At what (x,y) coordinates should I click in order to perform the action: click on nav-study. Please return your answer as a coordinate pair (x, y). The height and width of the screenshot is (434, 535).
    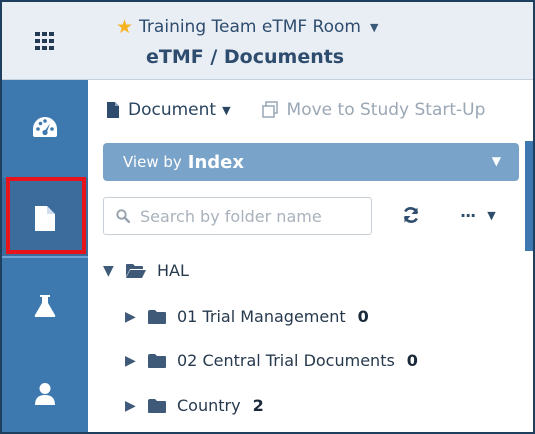
    Looking at the image, I should click on (45, 306).